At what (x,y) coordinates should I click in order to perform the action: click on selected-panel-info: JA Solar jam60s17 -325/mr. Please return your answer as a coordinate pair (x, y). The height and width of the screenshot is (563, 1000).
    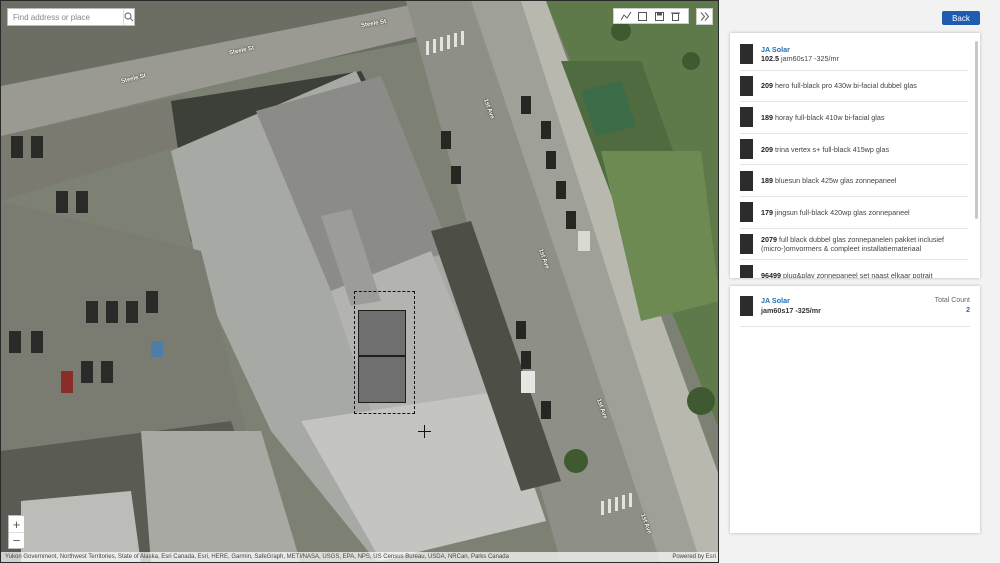
    Looking at the image, I should click on (848, 305).